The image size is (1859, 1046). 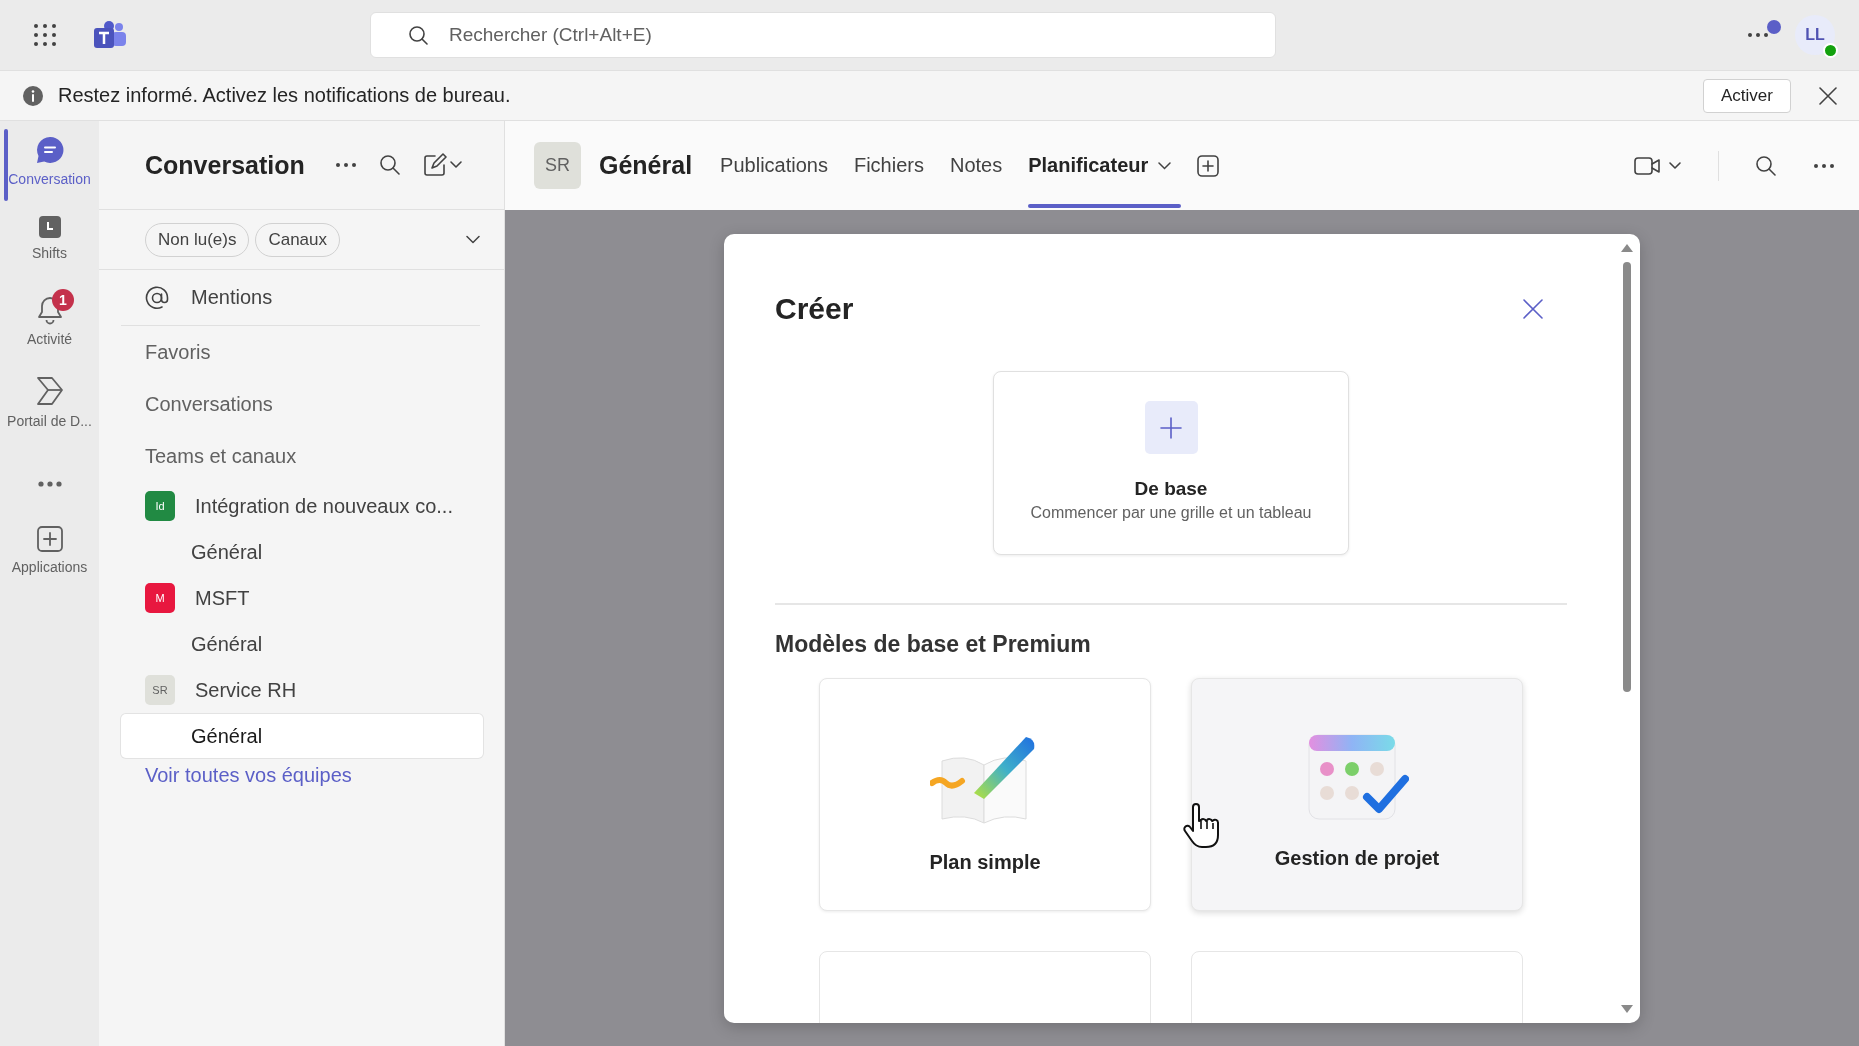 What do you see at coordinates (1658, 165) in the screenshot?
I see `video-call-icon` at bounding box center [1658, 165].